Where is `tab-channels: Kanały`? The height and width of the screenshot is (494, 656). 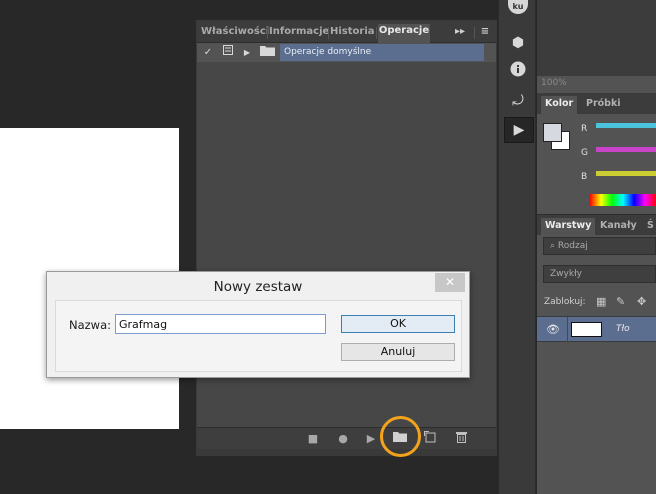 tab-channels: Kanały is located at coordinates (618, 227).